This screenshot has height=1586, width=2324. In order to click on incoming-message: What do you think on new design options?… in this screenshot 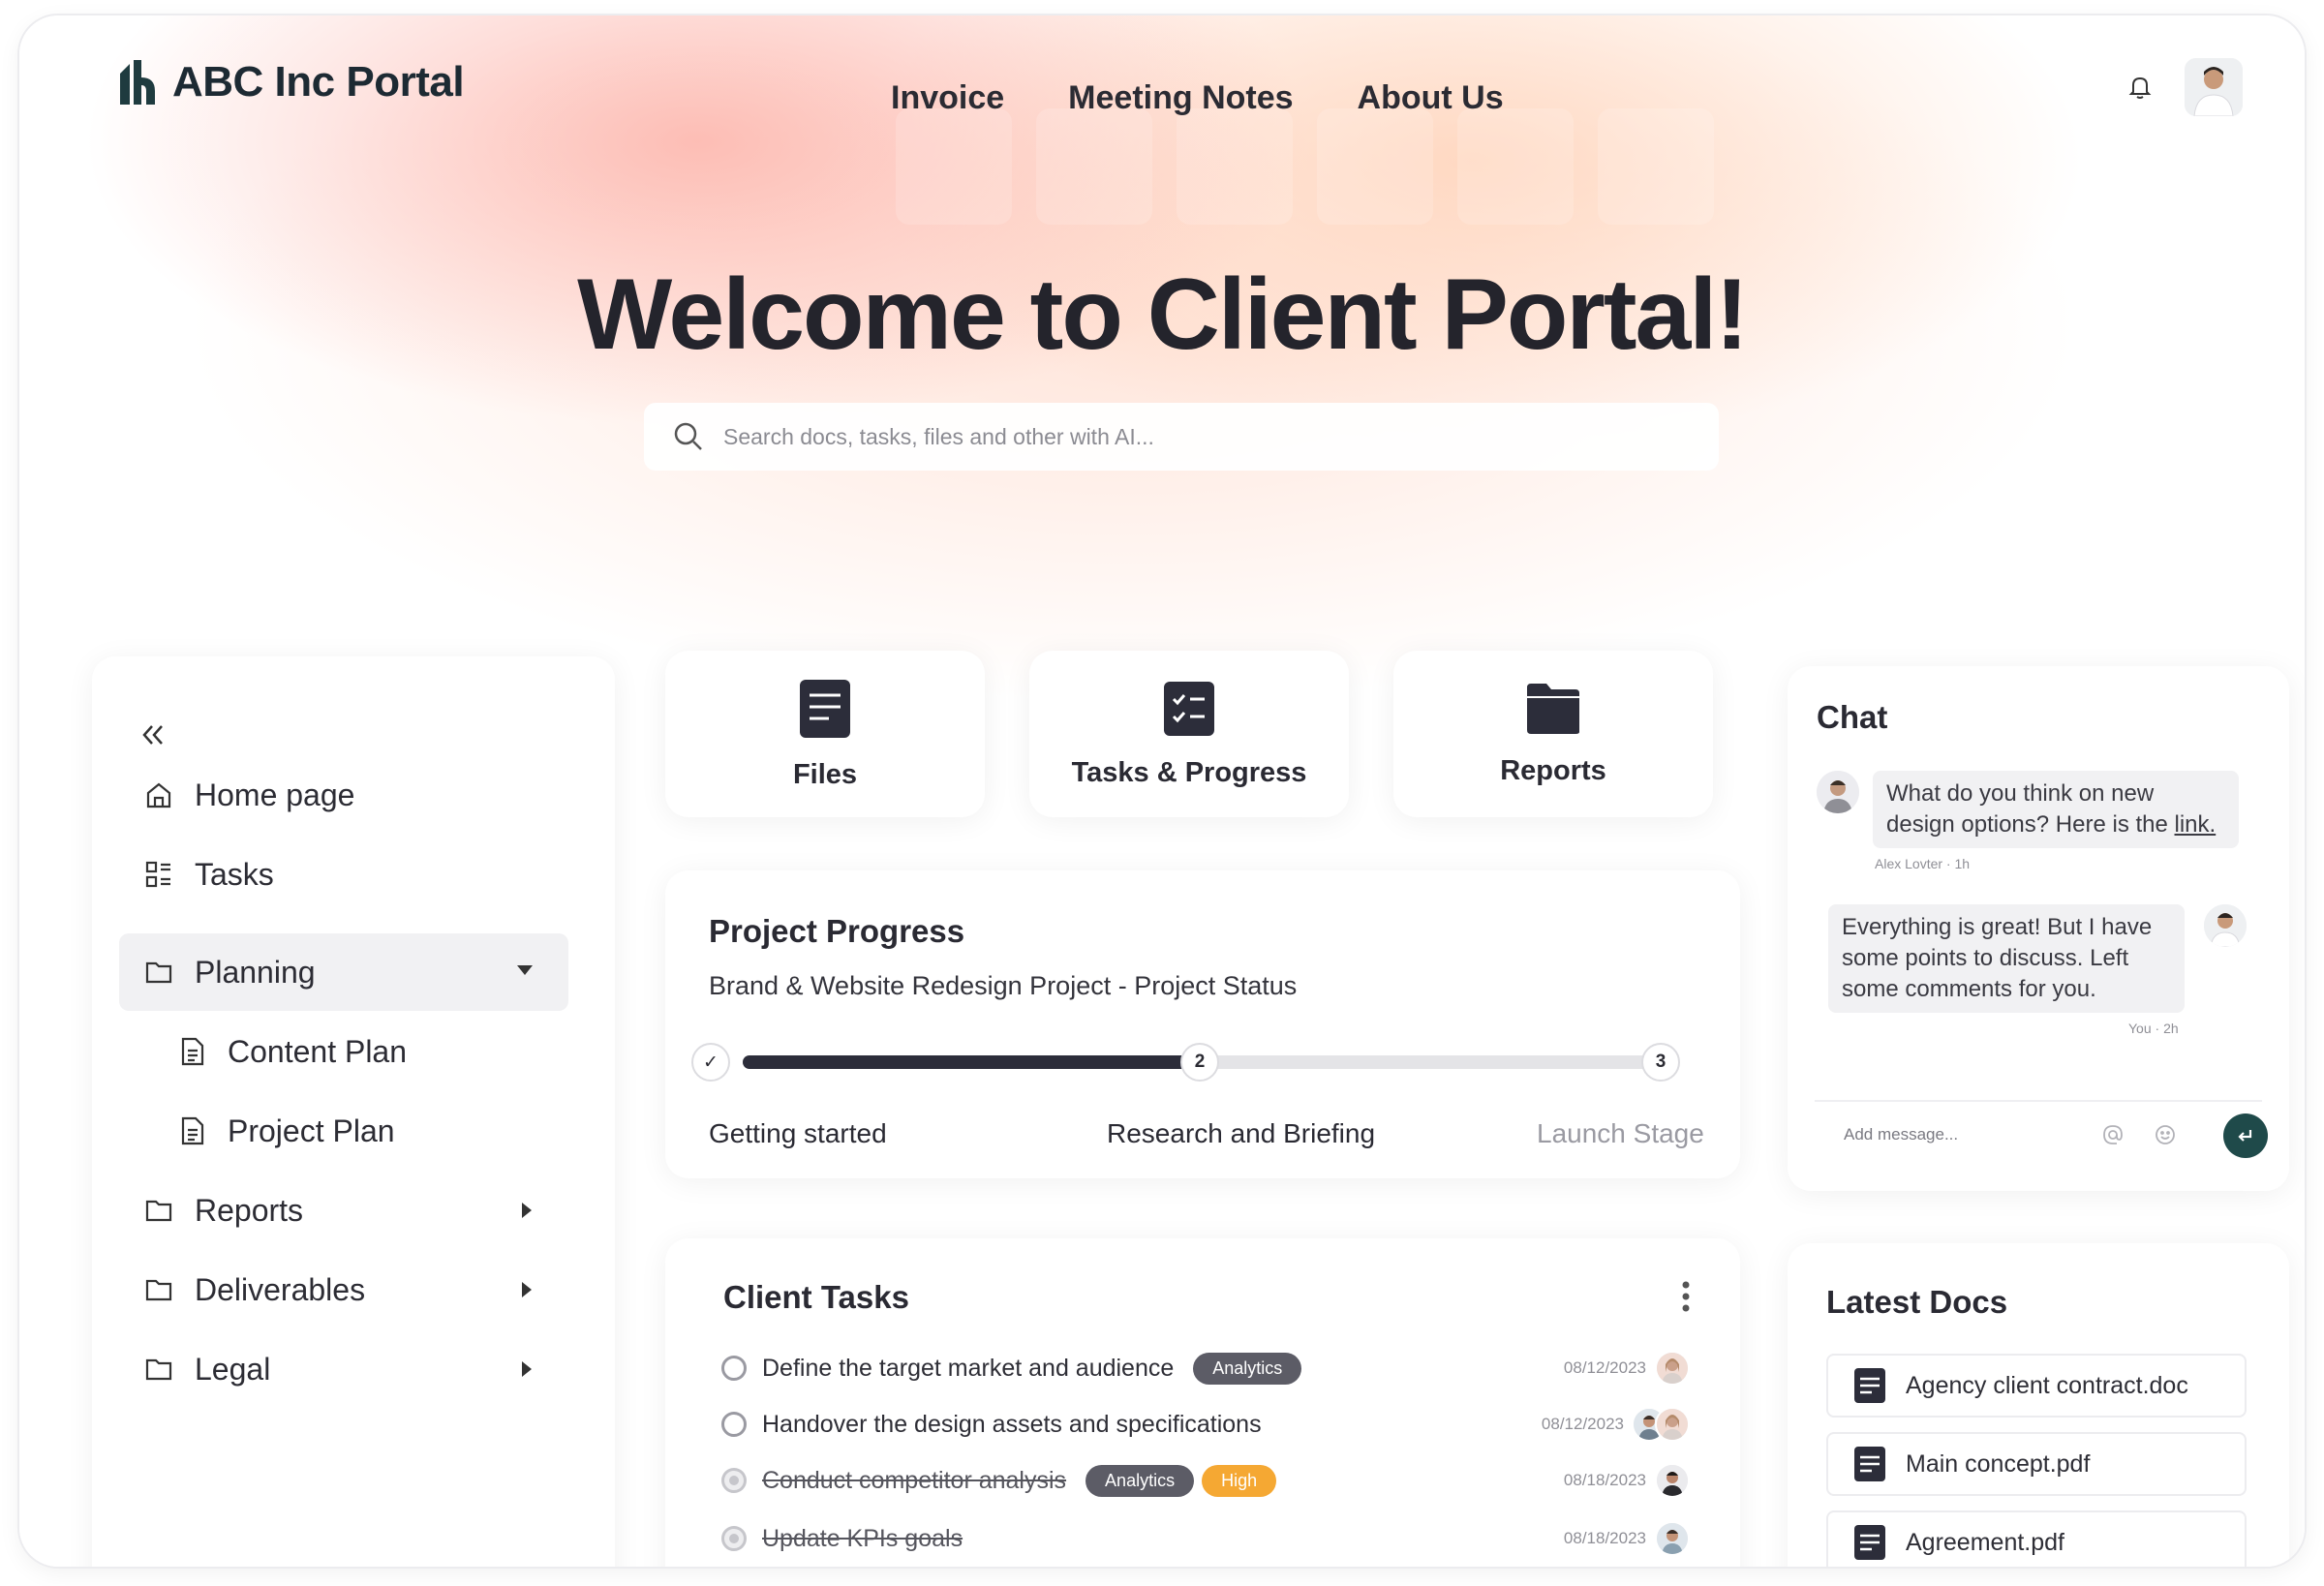, I will do `click(2056, 810)`.